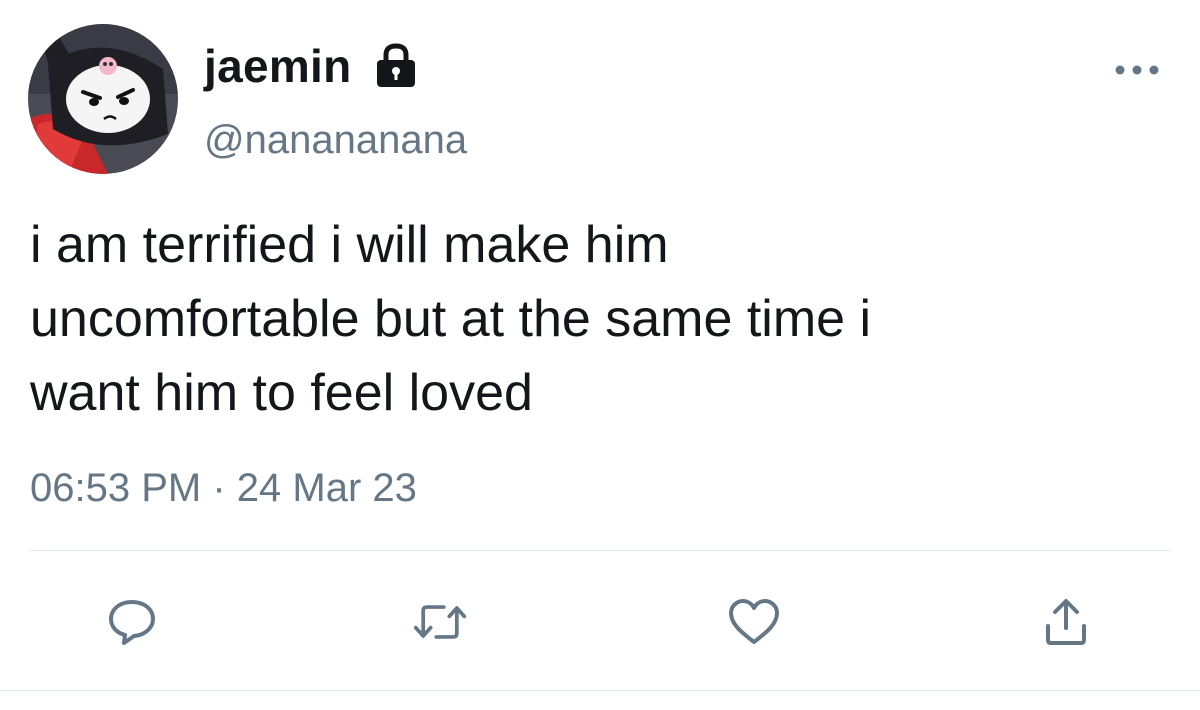  I want to click on bottom-divider, so click(600, 690).